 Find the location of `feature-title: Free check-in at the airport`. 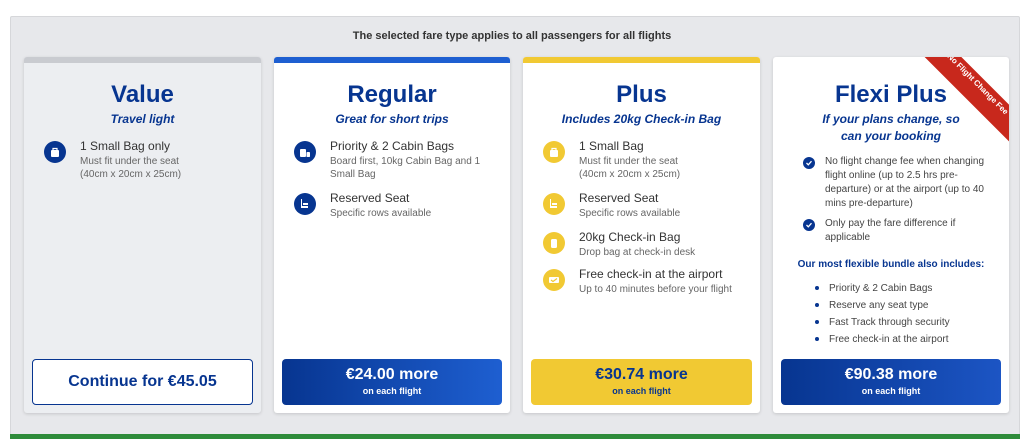

feature-title: Free check-in at the airport is located at coordinates (651, 274).